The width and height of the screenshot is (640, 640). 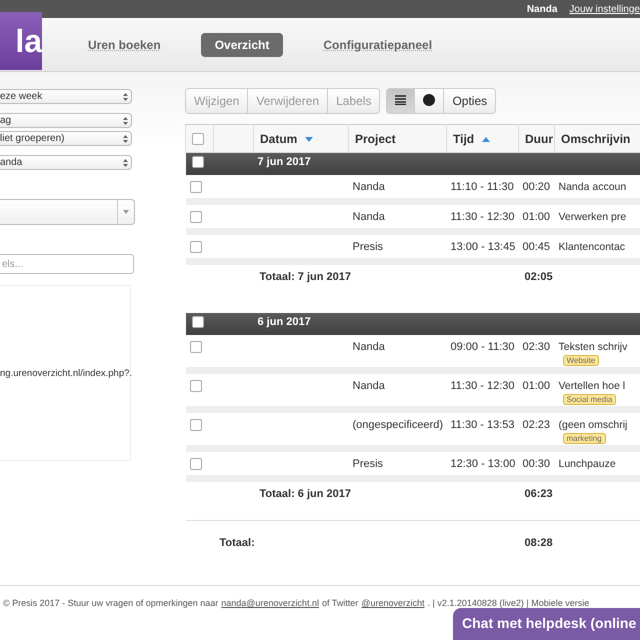 I want to click on table-cell: 12:30 - 13:00, so click(x=483, y=464).